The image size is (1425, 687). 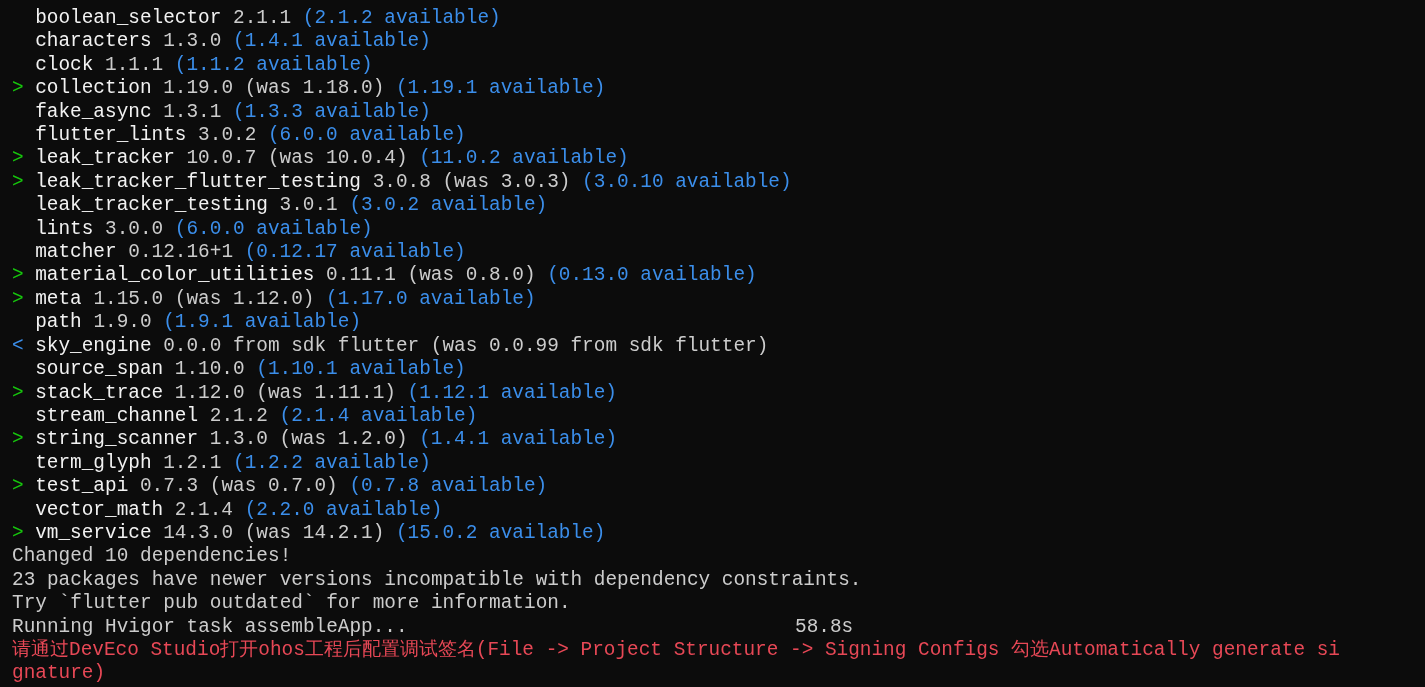 What do you see at coordinates (824, 627) in the screenshot?
I see `task-duration: 58.8s` at bounding box center [824, 627].